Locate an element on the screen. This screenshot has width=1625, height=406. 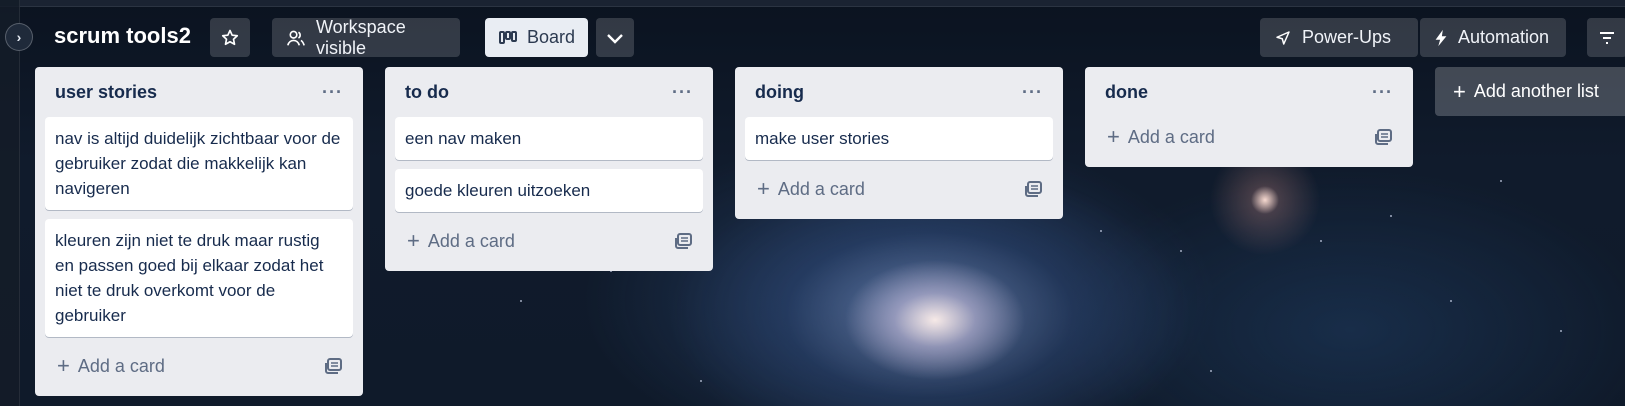
view-switcher-button is located at coordinates (615, 37).